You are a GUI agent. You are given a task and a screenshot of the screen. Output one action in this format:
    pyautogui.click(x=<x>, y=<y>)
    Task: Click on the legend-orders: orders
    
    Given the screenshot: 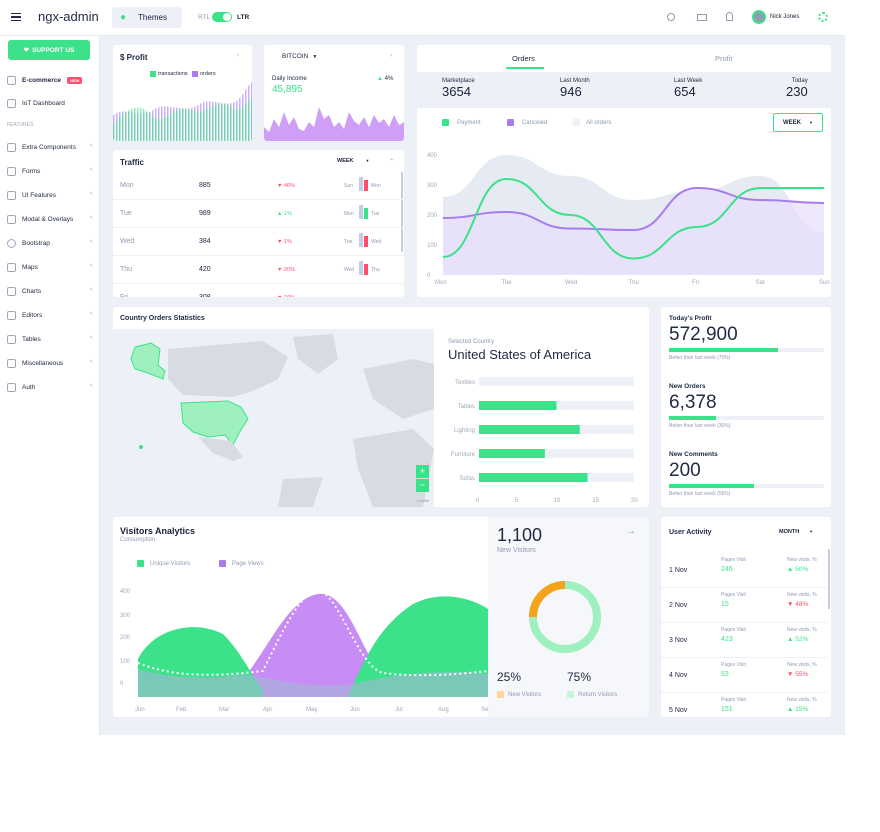 What is the action you would take?
    pyautogui.click(x=204, y=74)
    